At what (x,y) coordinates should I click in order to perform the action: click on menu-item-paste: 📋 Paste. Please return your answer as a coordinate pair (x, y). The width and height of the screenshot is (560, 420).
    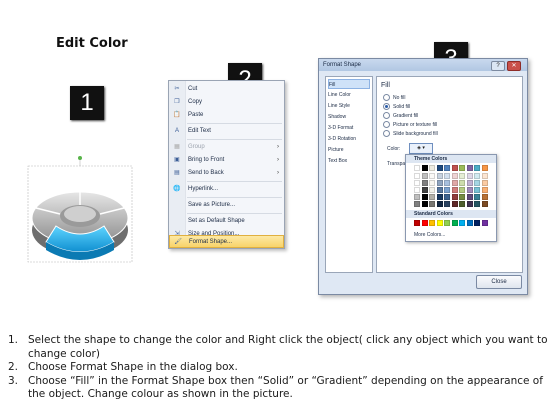
    Looking at the image, I should click on (226, 115).